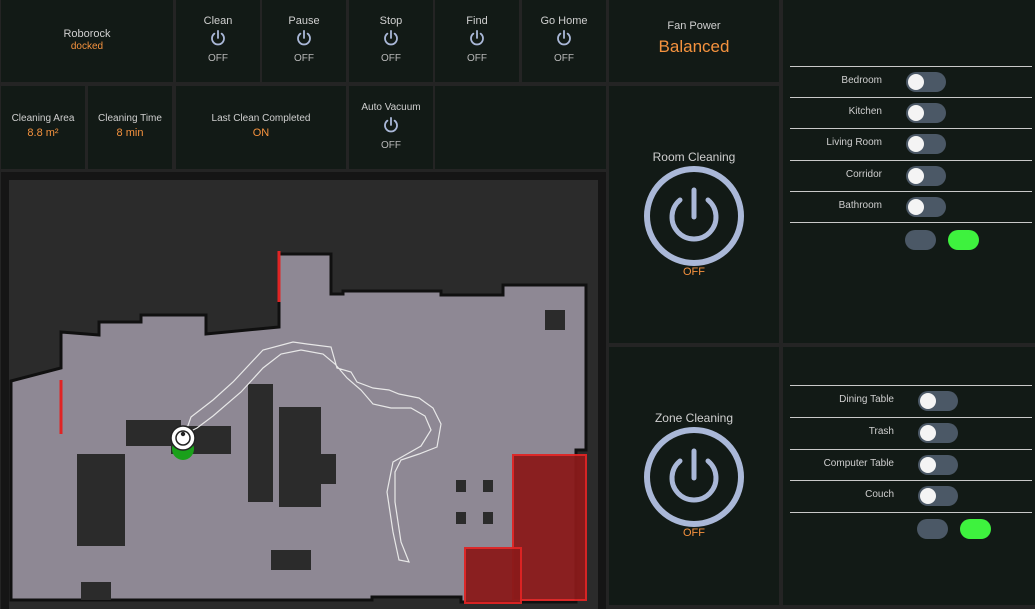 The width and height of the screenshot is (1035, 609). What do you see at coordinates (391, 145) in the screenshot?
I see `auto-vacuum-state: OFF` at bounding box center [391, 145].